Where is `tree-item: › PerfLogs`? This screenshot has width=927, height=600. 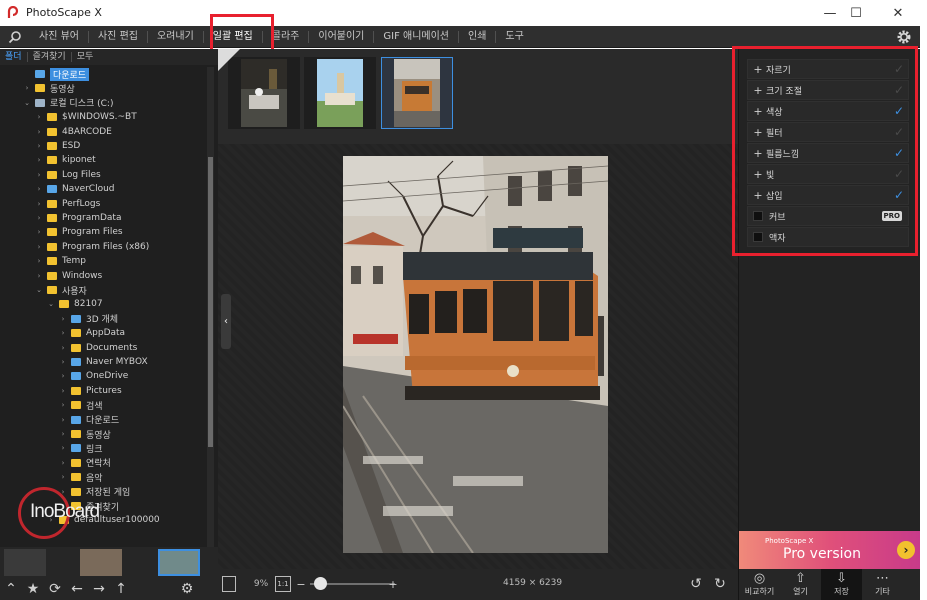
tree-item: › PerfLogs is located at coordinates (67, 204).